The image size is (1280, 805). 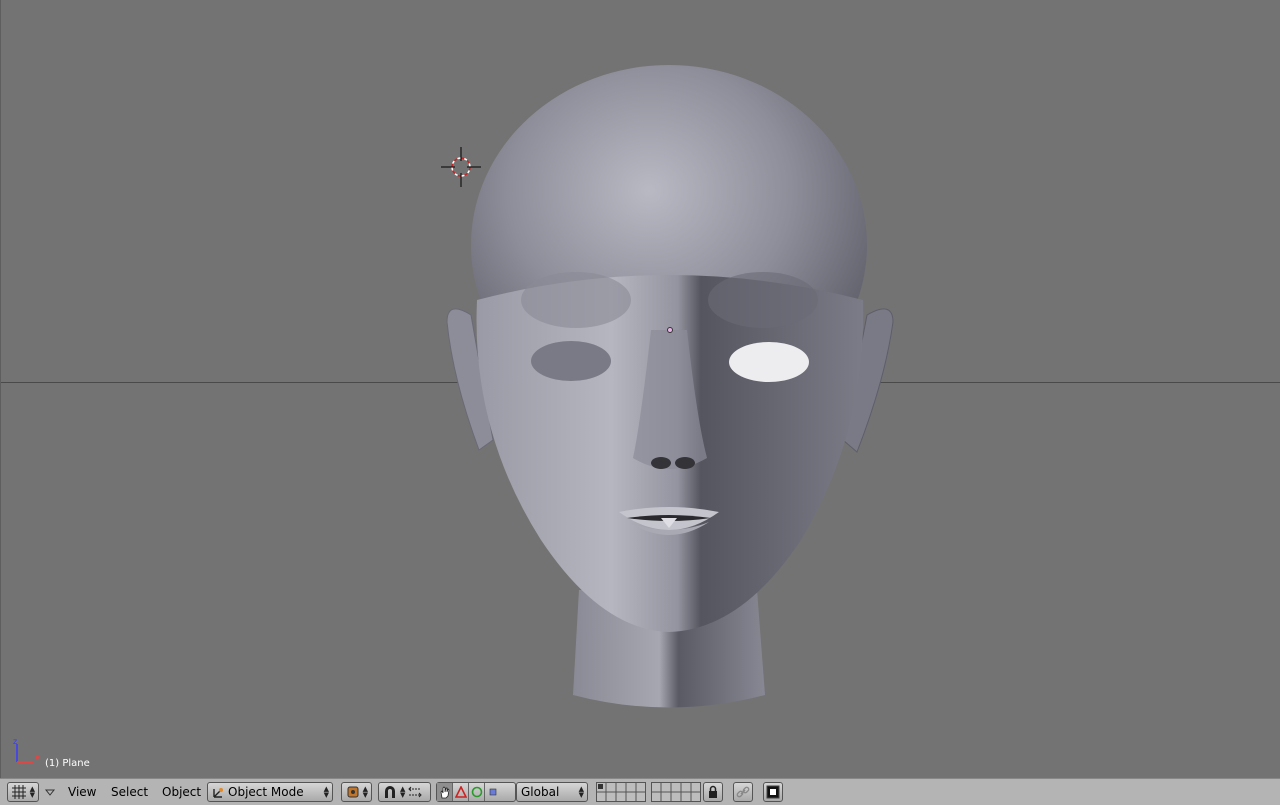 I want to click on link-scene-button, so click(x=743, y=792).